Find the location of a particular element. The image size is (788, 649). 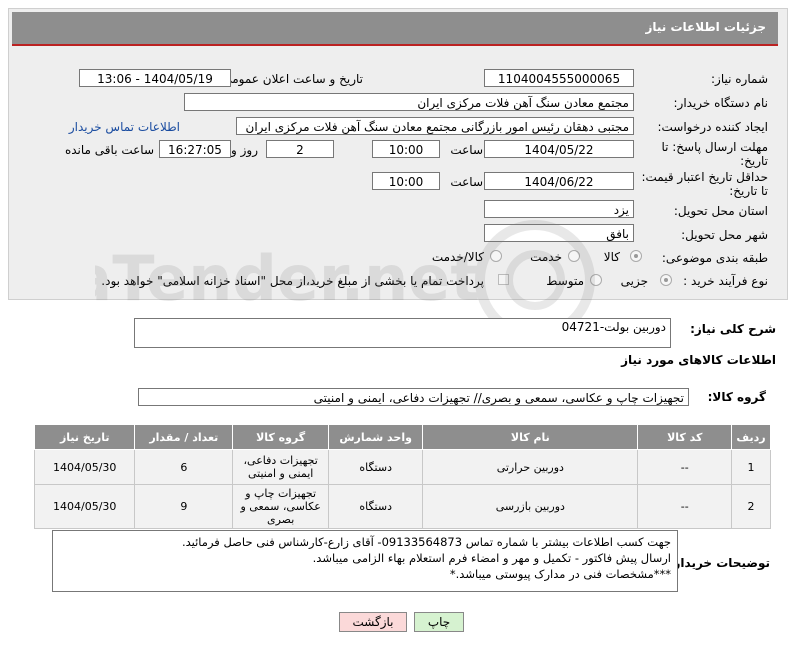

need-number-label: شماره نیاز: is located at coordinates (739, 79).